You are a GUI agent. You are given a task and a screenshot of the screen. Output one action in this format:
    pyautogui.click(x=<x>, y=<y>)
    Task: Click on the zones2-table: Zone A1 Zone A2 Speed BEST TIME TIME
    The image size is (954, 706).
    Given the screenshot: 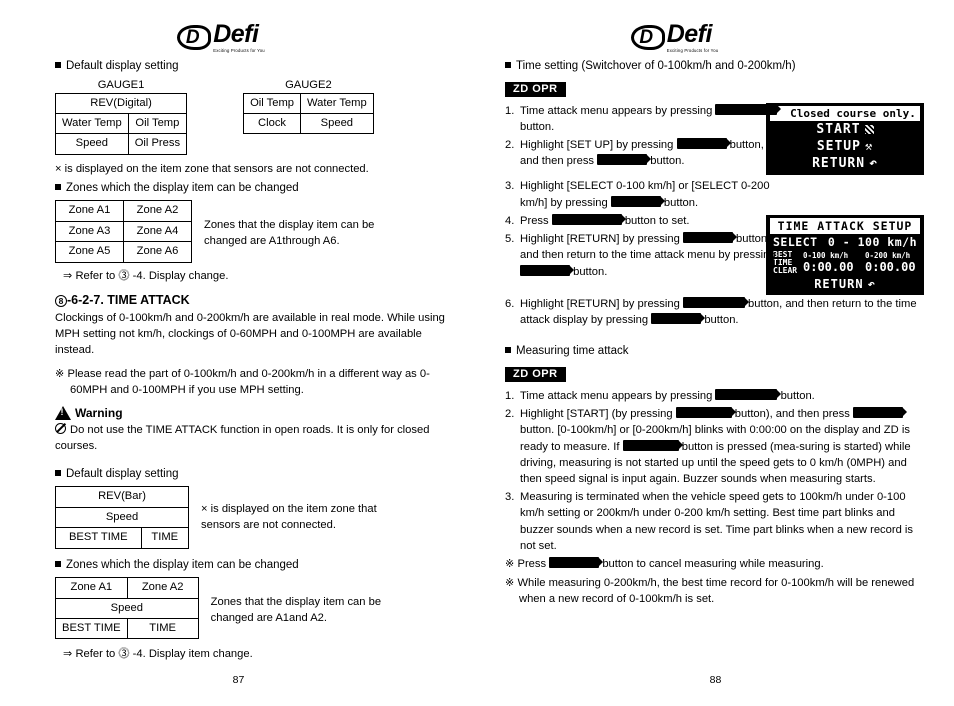 What is the action you would take?
    pyautogui.click(x=127, y=608)
    